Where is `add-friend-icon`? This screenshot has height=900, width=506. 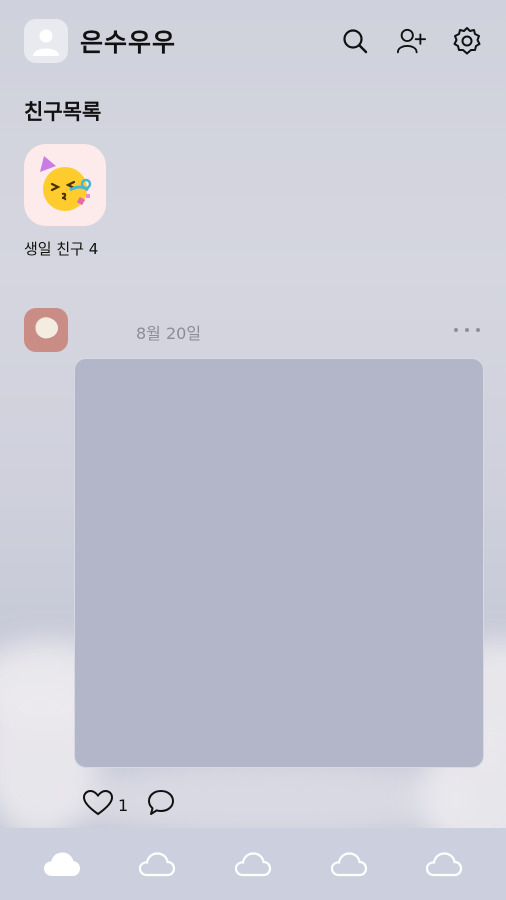
add-friend-icon is located at coordinates (411, 41).